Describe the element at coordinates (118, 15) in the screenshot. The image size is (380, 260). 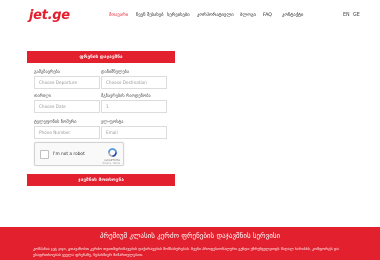
I see `nav-home: მთავარი` at that location.